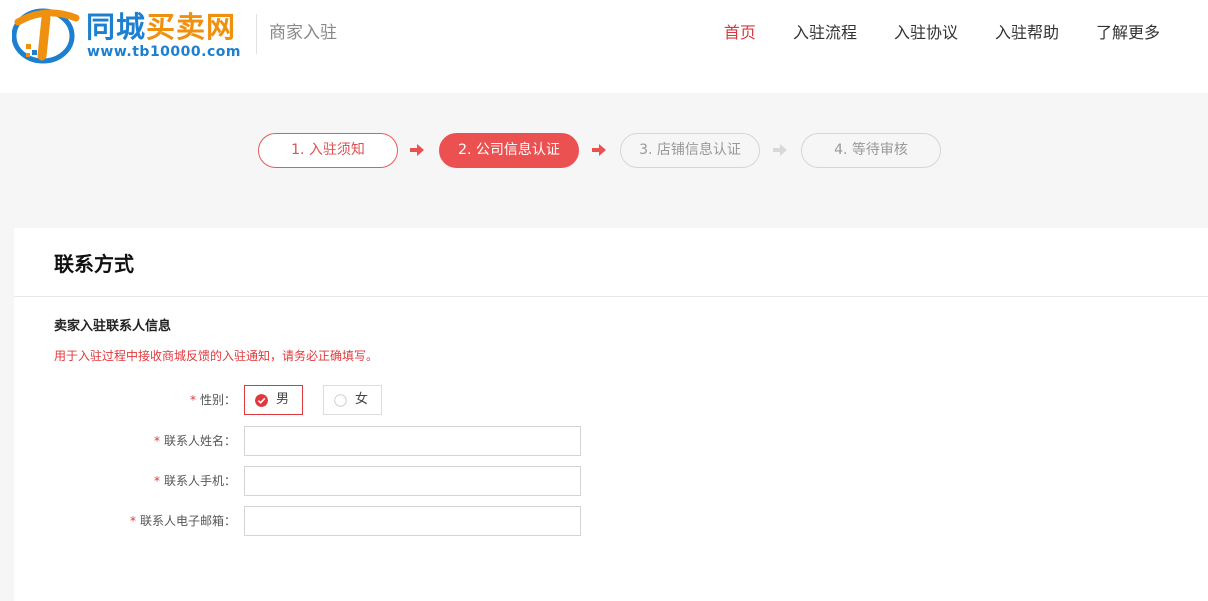 The image size is (1208, 601). I want to click on nav-agreement: 入驻协议, so click(926, 33).